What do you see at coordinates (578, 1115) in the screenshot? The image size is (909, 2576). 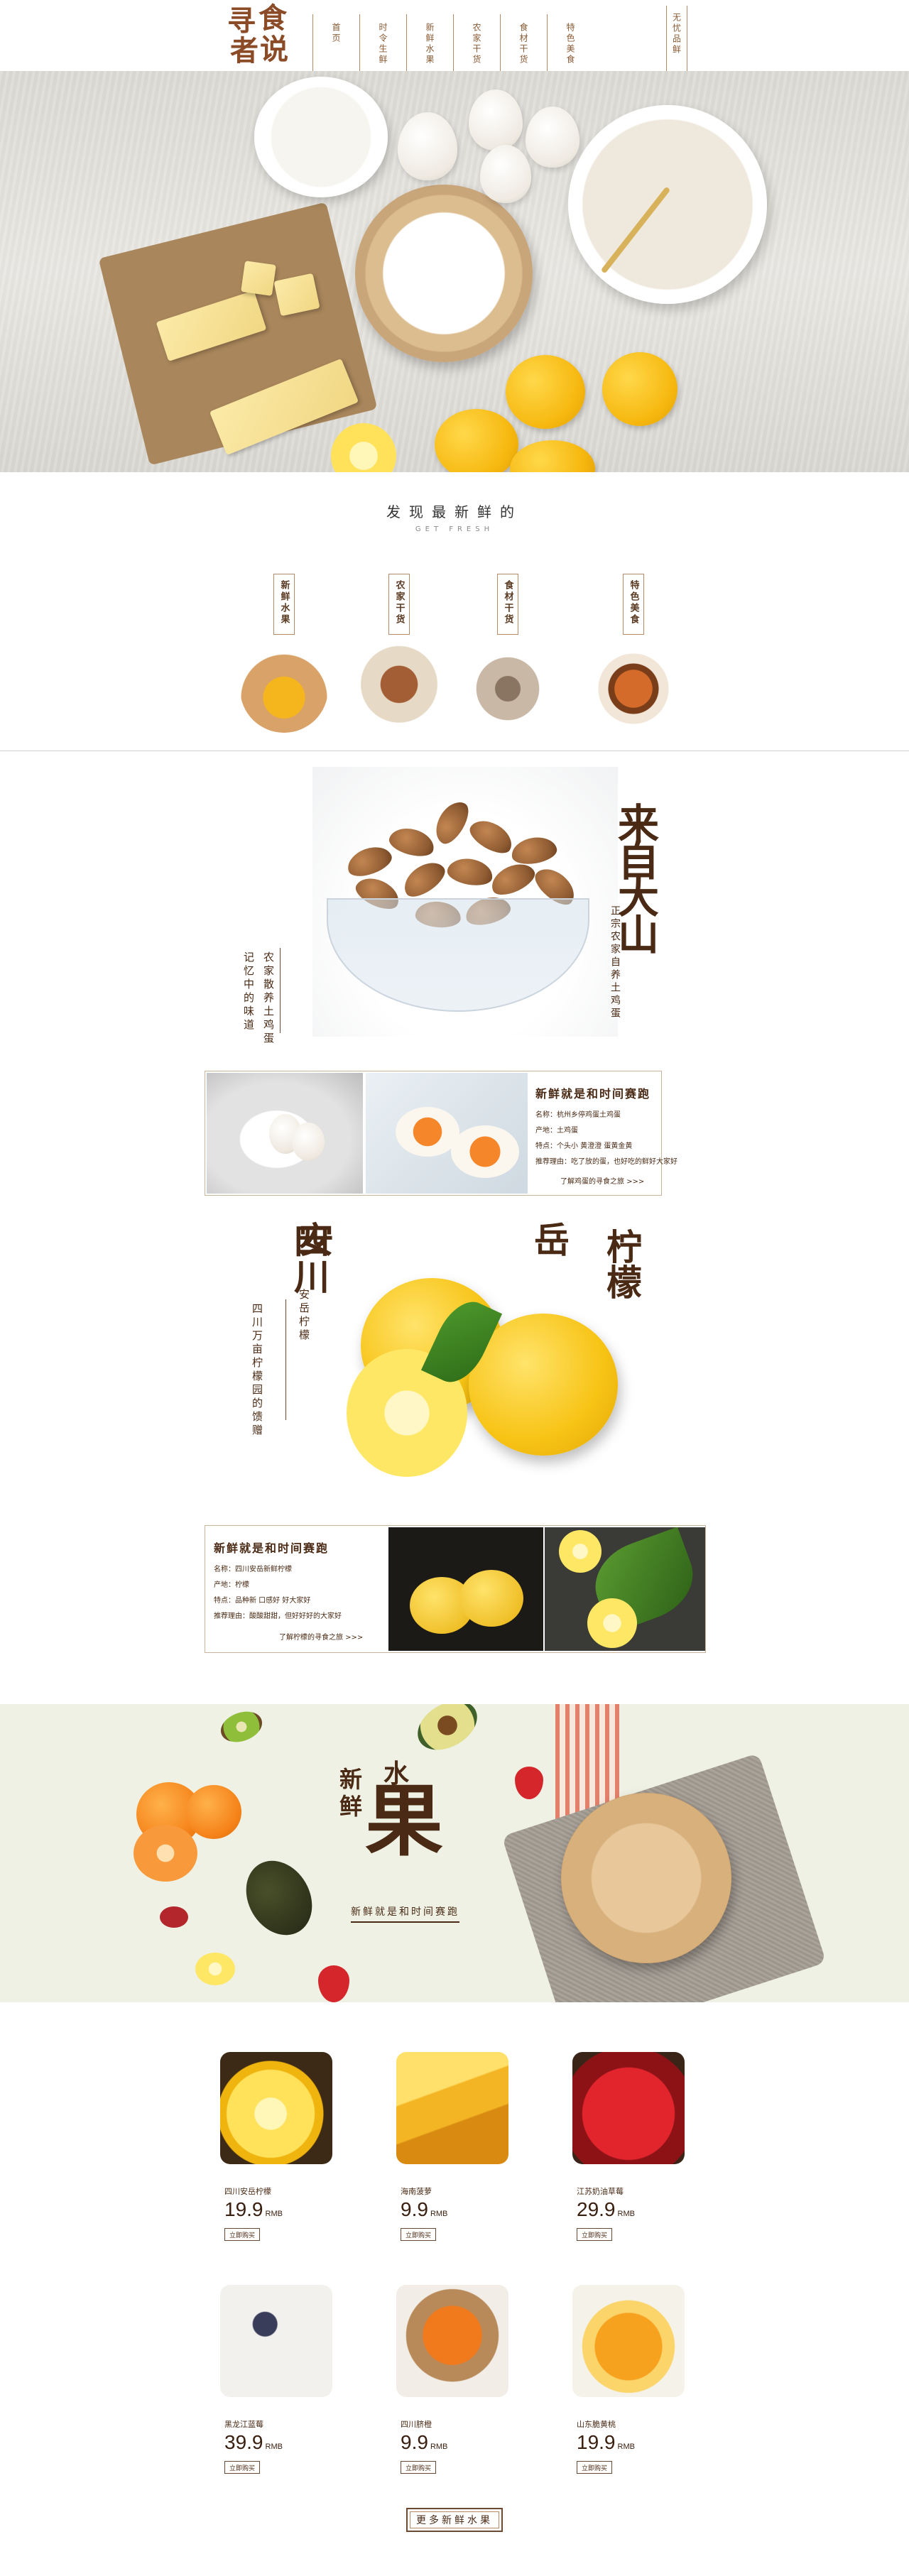 I see `egg-card-line: 名称：杭州乡停鸡蛋土鸡蛋` at bounding box center [578, 1115].